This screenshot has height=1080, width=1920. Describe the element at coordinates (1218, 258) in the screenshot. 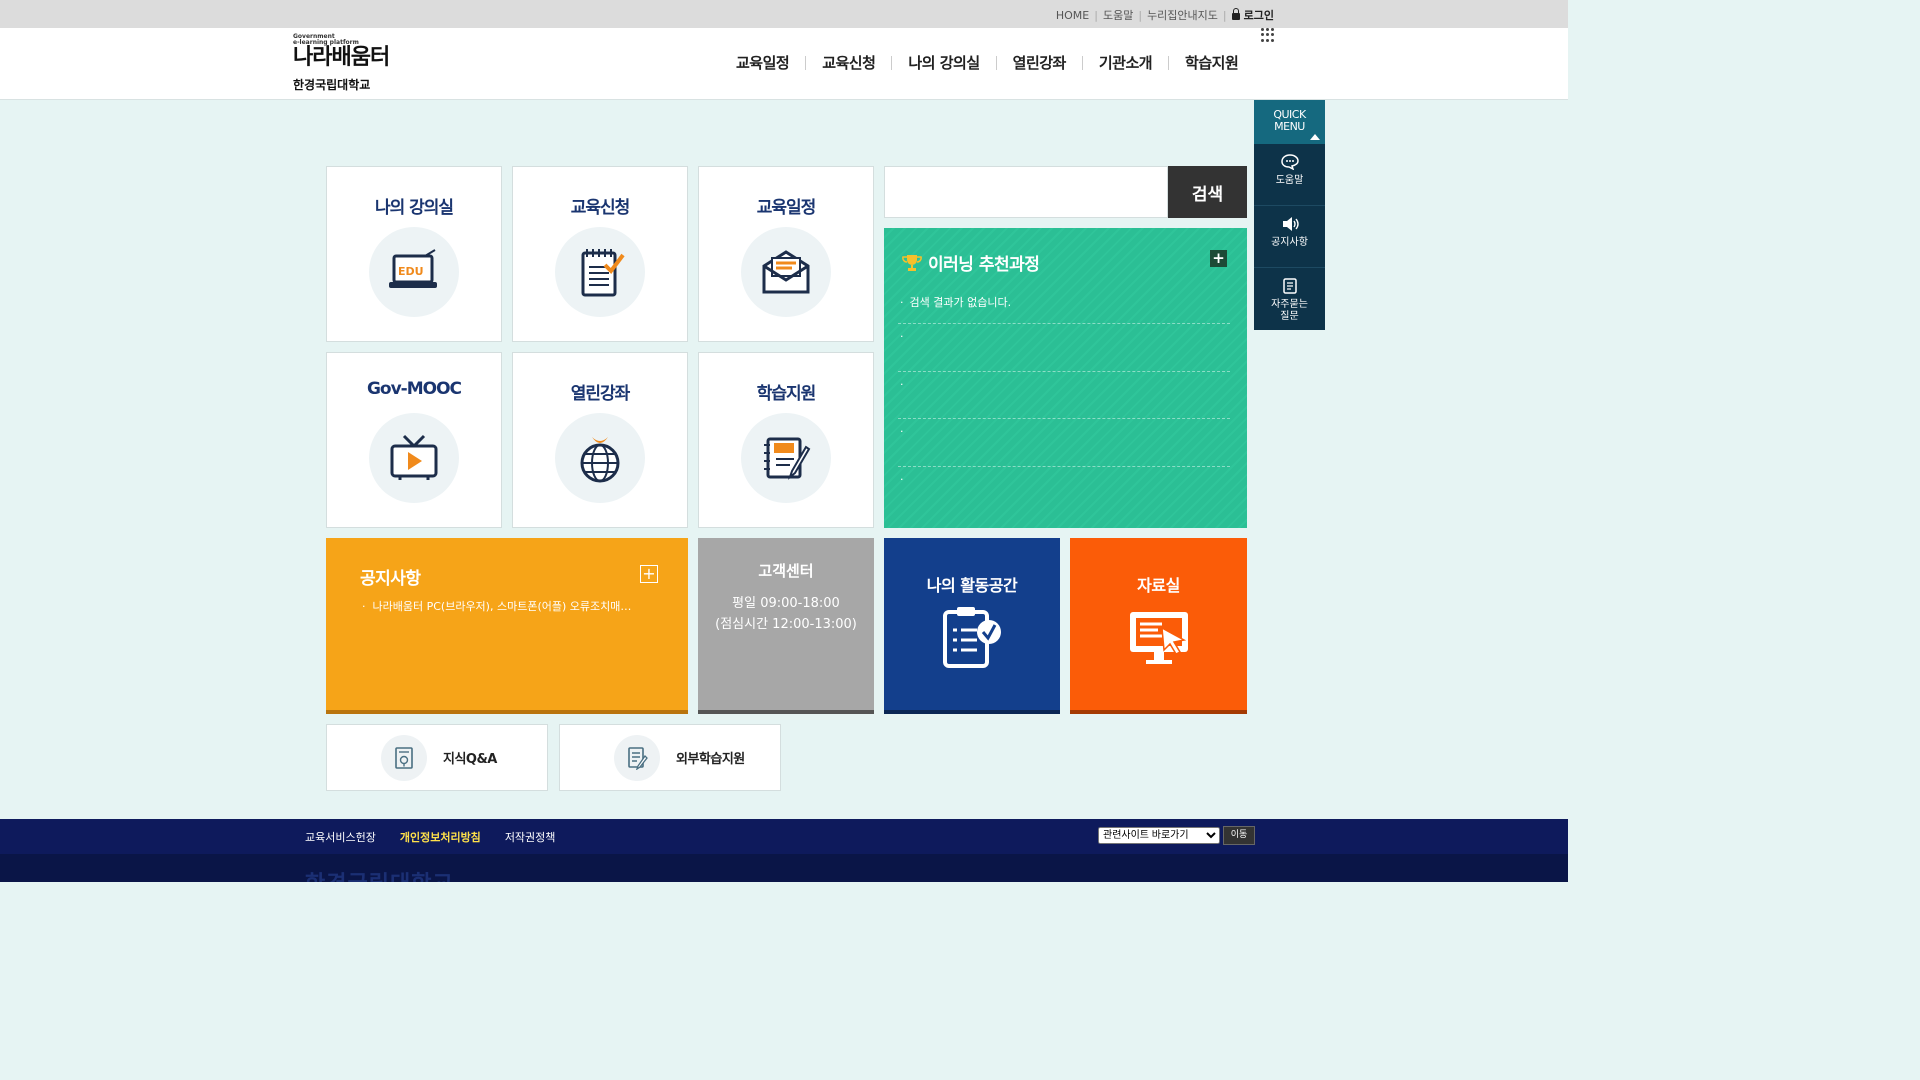

I see `recommend-more-button: +` at that location.